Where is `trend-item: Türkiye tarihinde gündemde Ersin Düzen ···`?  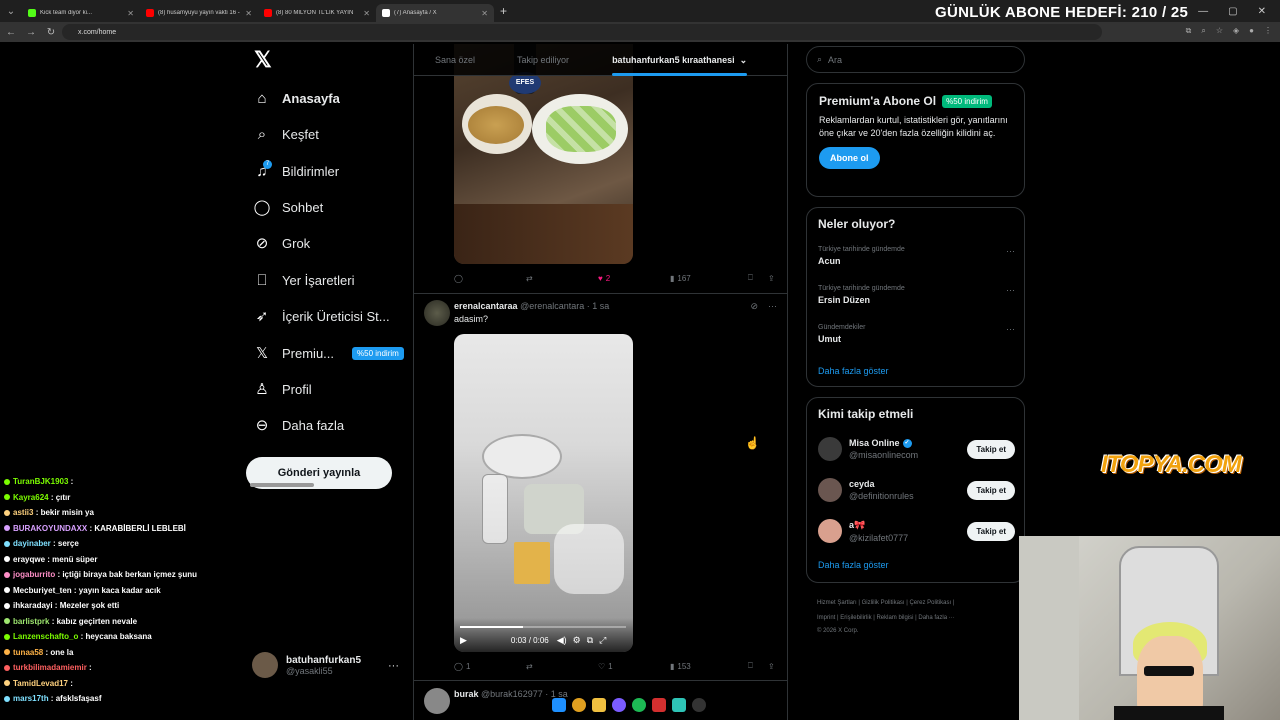
trend-item: Türkiye tarihinde gündemde Ersin Düzen ··· is located at coordinates (916, 295).